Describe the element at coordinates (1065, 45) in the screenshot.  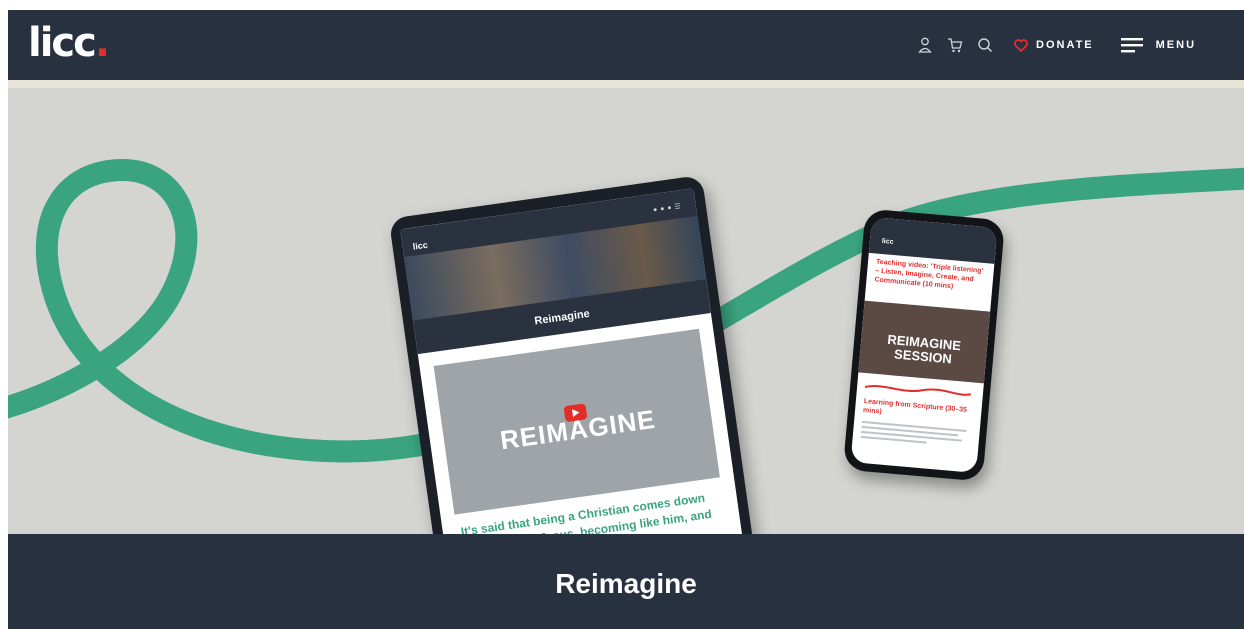
I see `donate-label: DONATE` at that location.